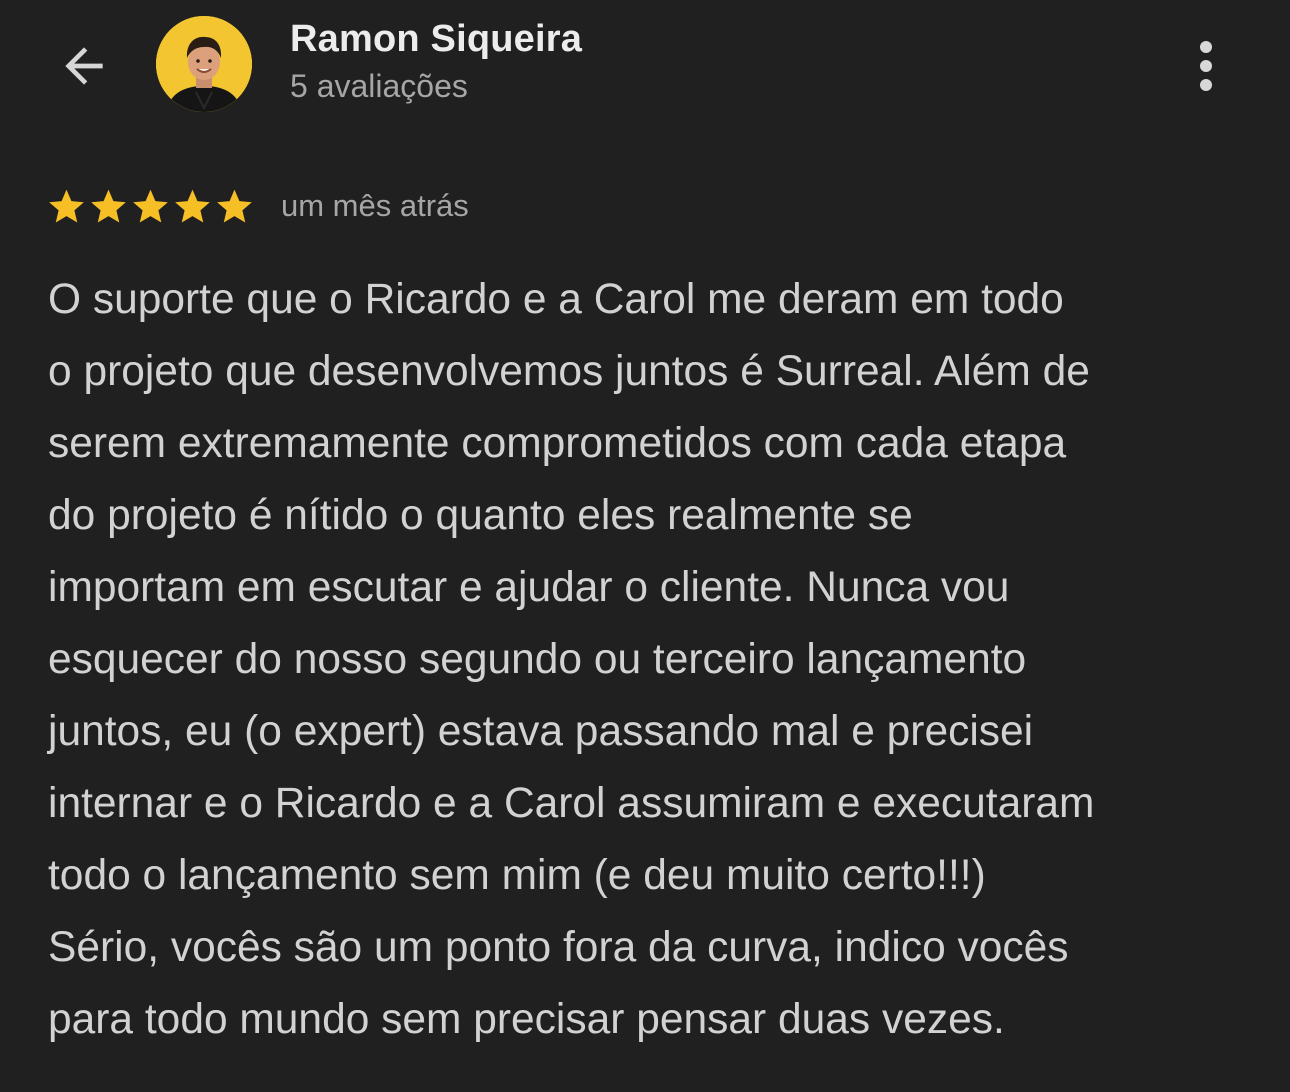  I want to click on review-header: Ramon Siqueira 5 avaliações, so click(645, 70).